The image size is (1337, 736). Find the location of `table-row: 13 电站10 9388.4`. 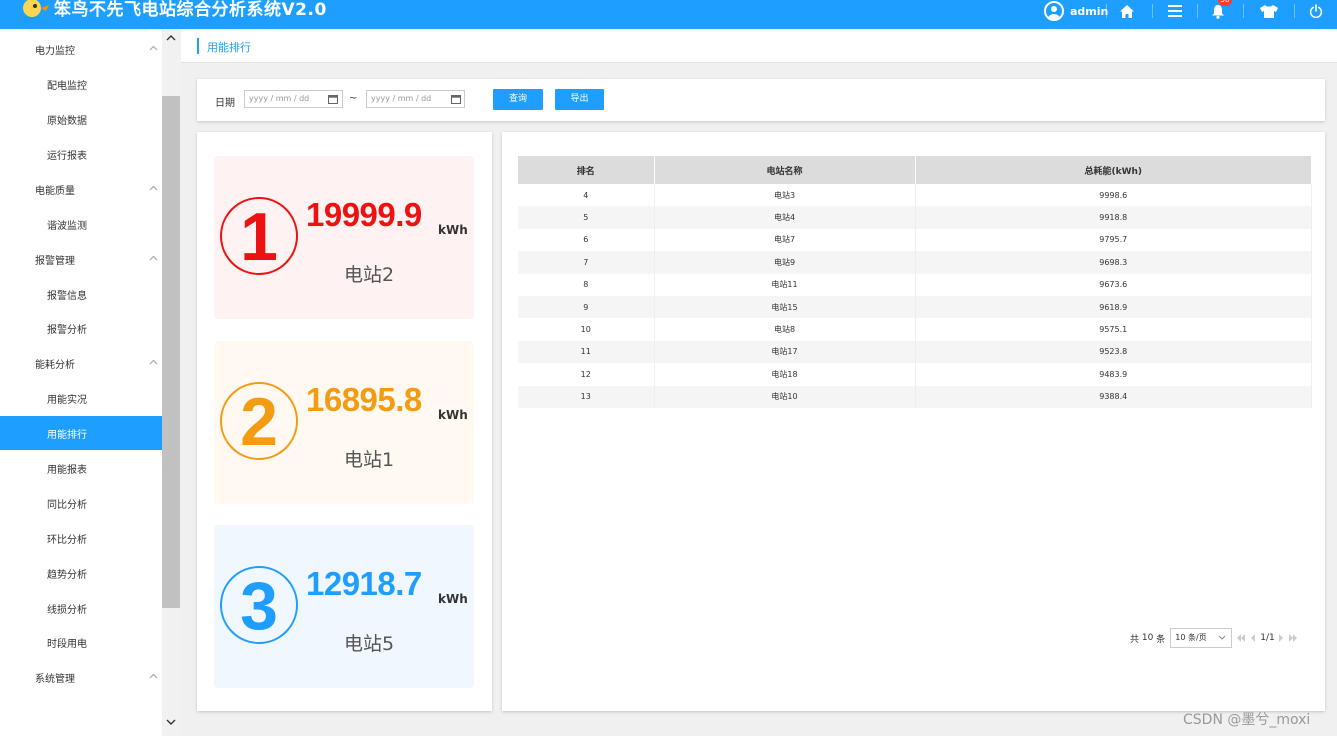

table-row: 13 电站10 9388.4 is located at coordinates (915, 396).